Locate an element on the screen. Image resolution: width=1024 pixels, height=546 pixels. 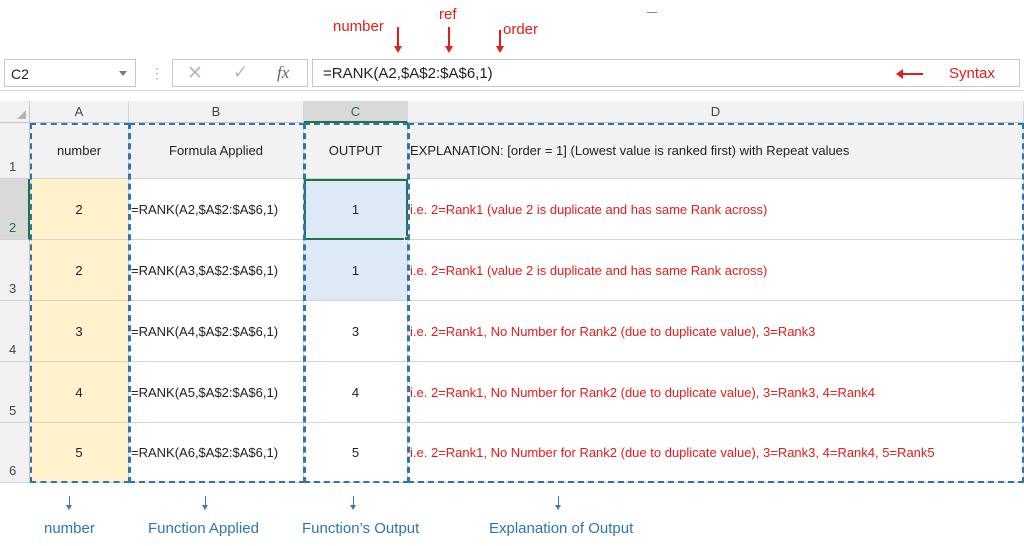
formula-text: =RANK(A2,$A$2:$A$6,1) is located at coordinates (408, 73).